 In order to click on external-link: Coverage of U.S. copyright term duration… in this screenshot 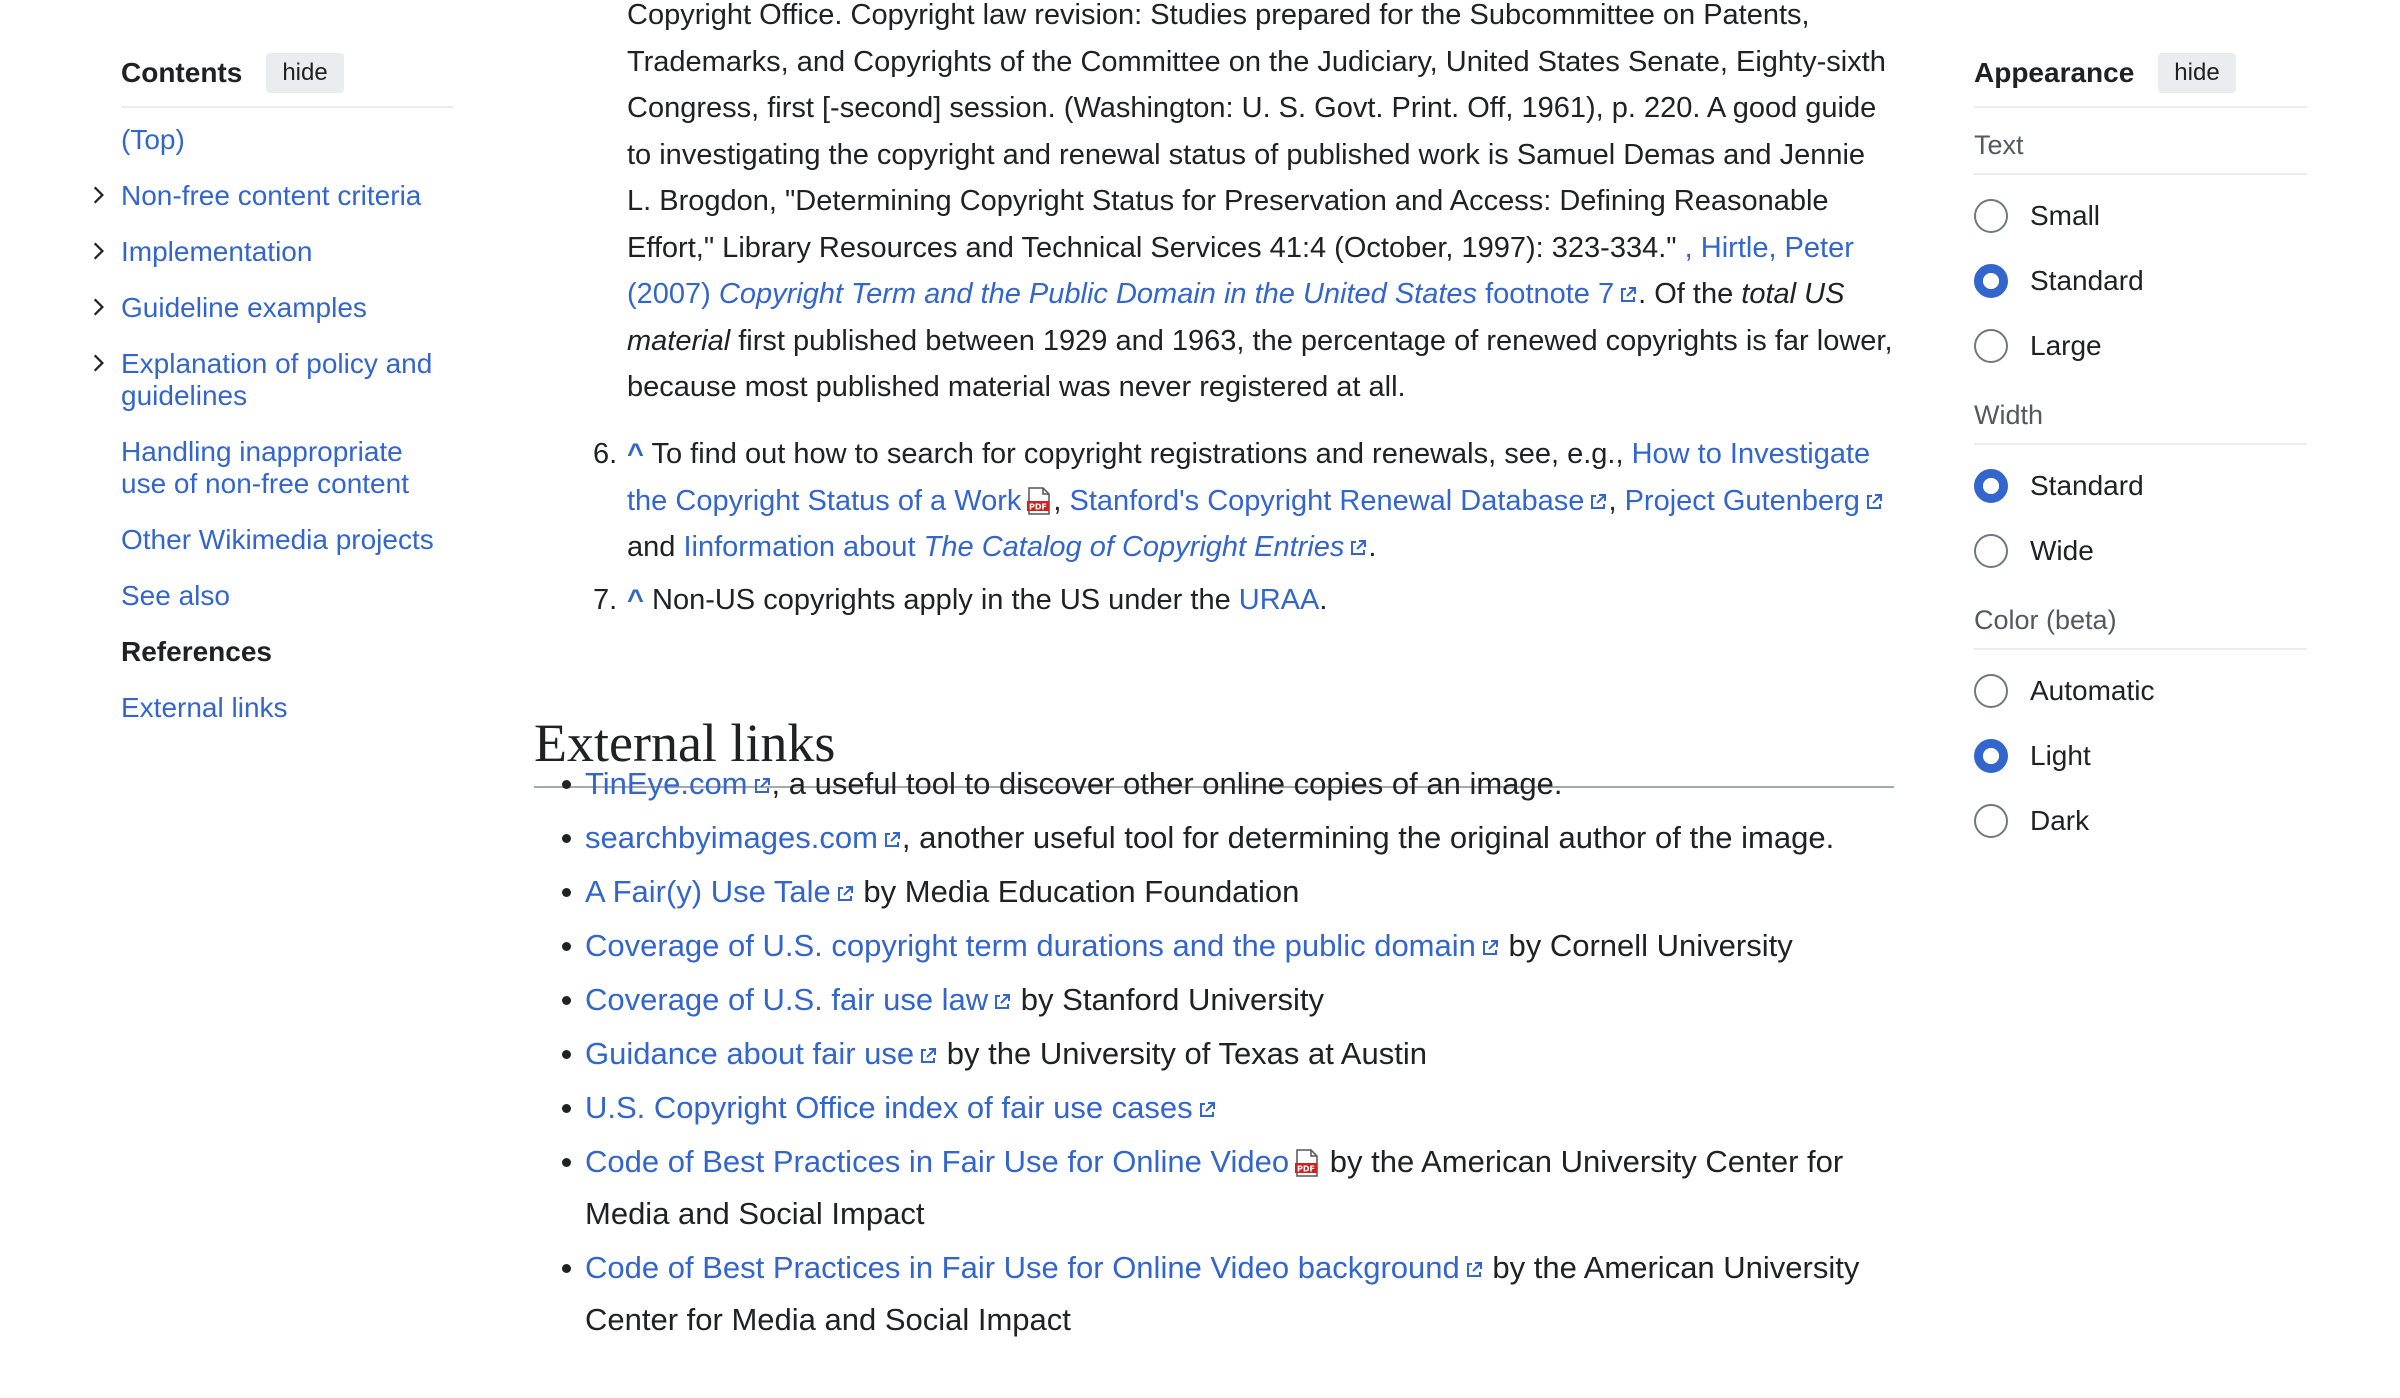, I will do `click(1042, 945)`.